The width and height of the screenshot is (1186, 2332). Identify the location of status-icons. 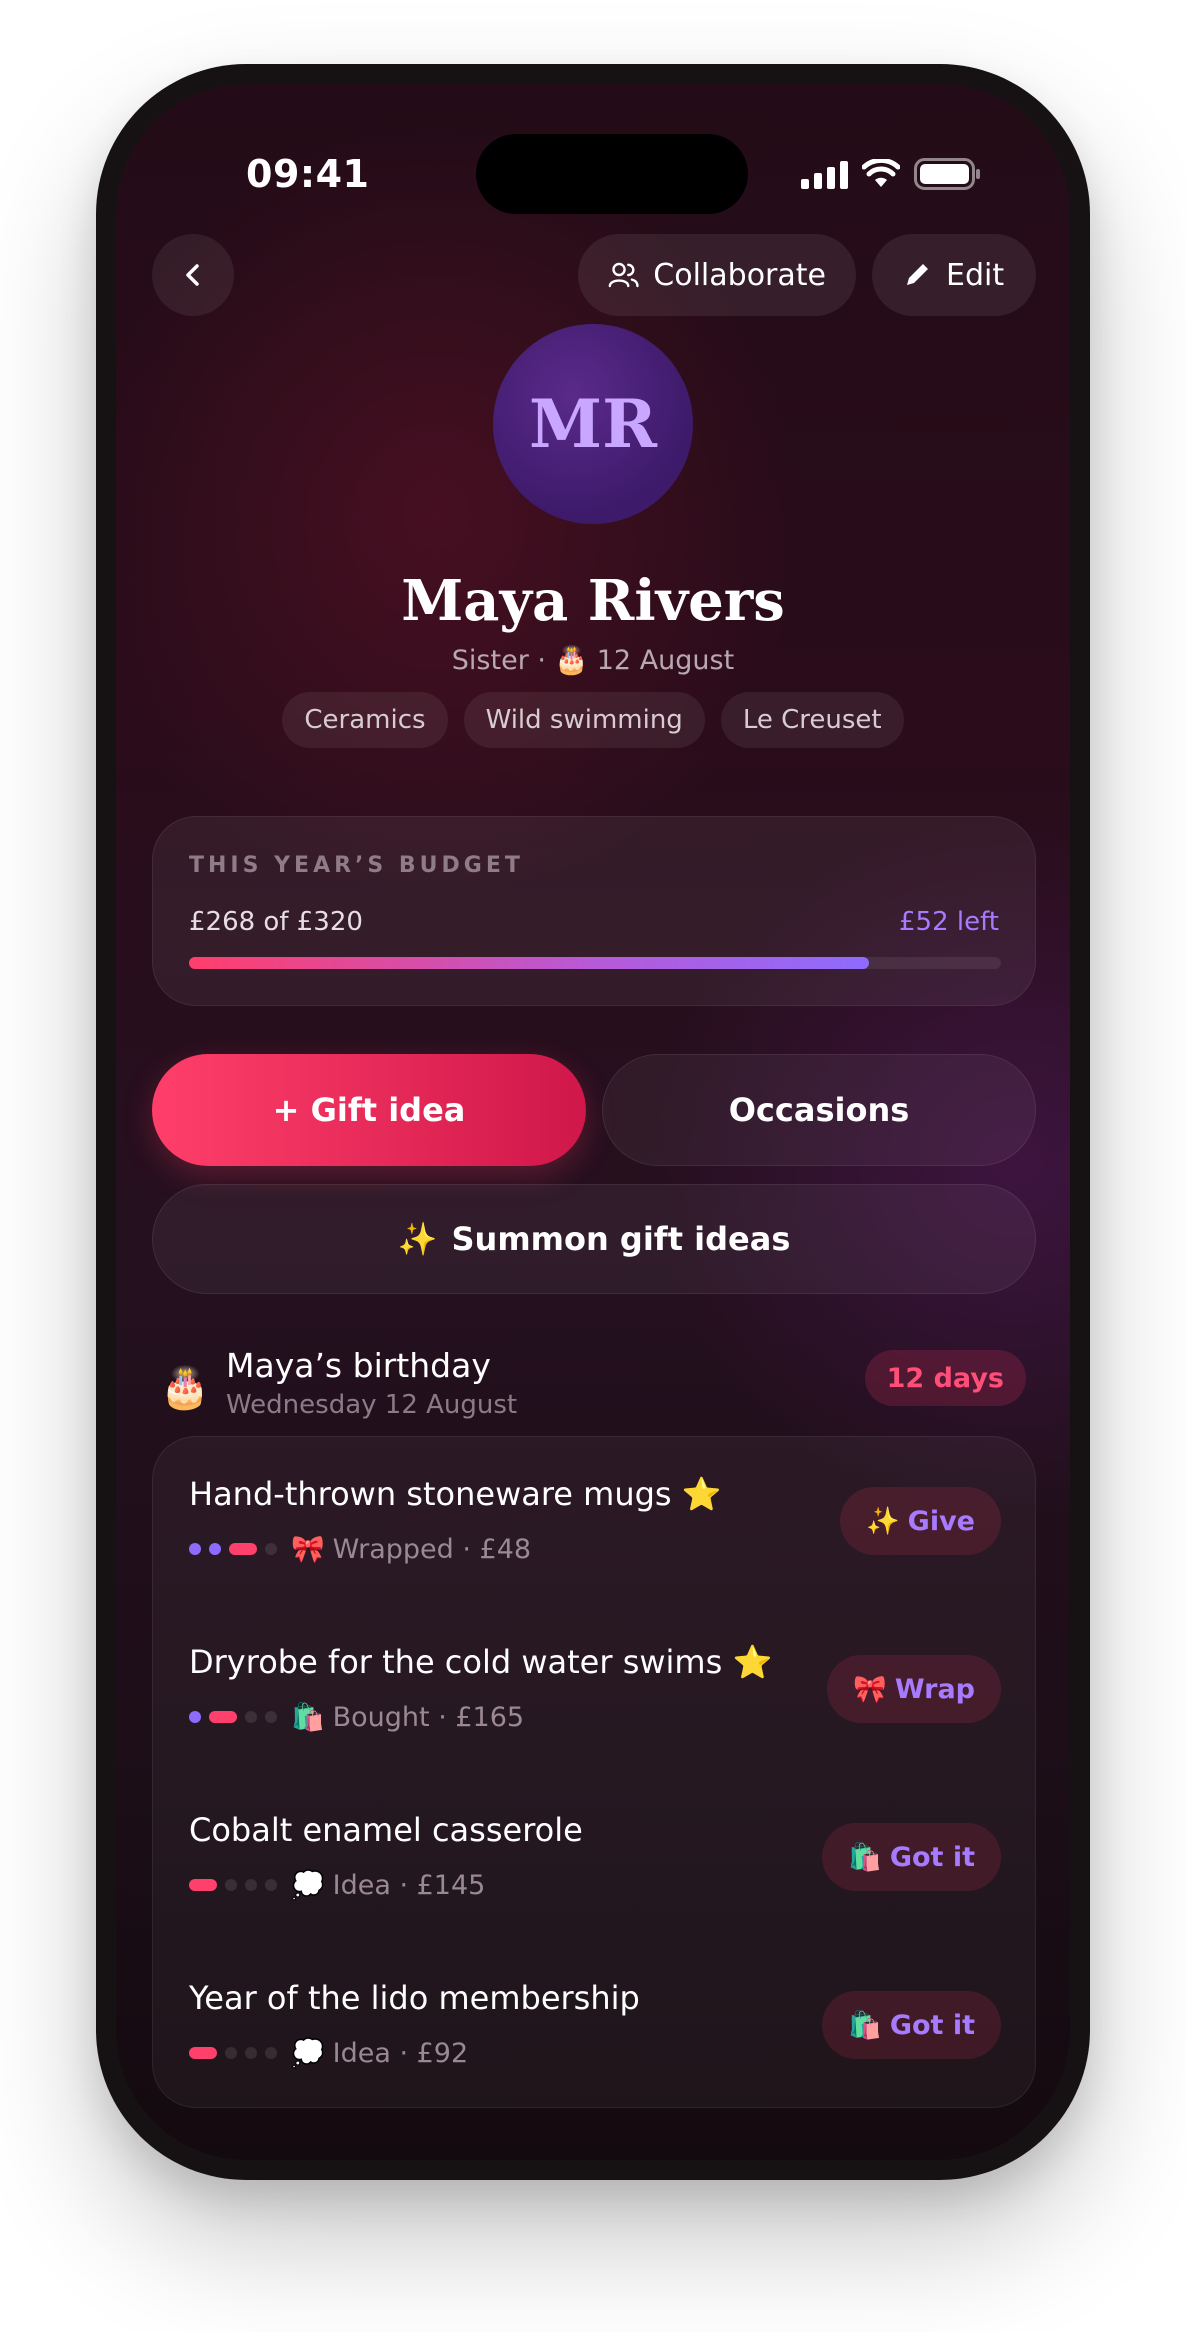
(891, 174).